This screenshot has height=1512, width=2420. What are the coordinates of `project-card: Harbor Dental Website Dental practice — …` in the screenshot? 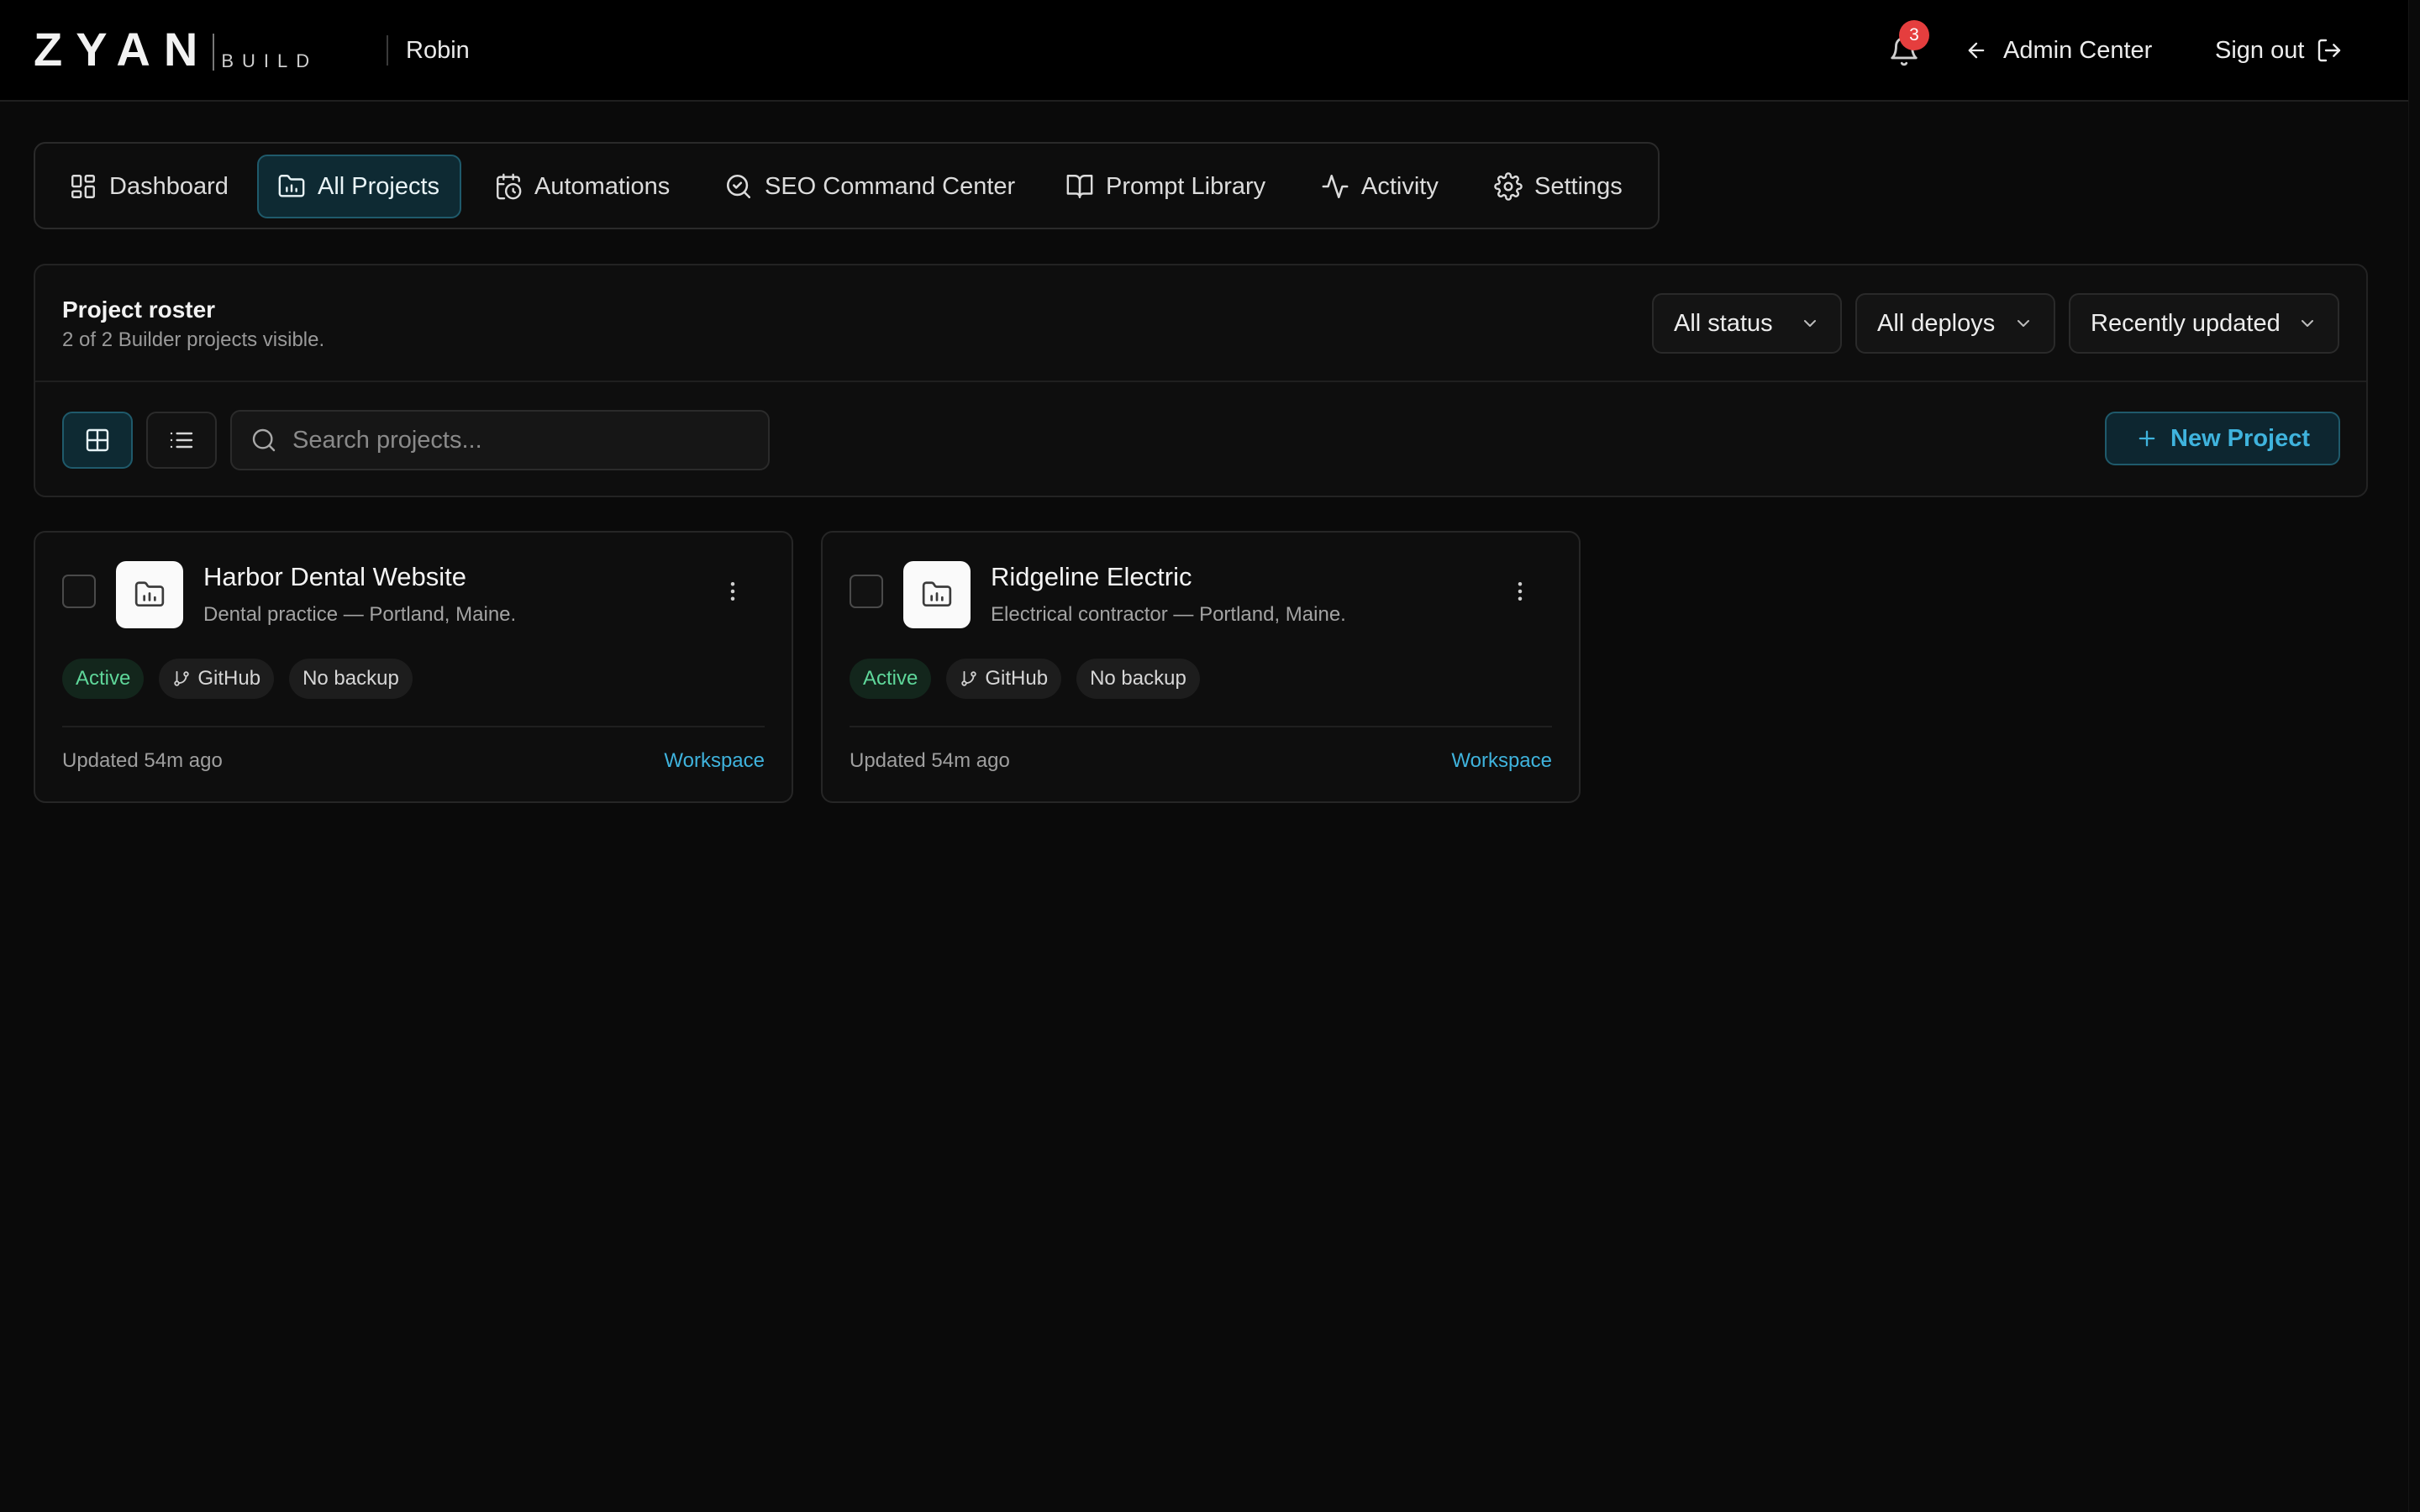 It's located at (413, 667).